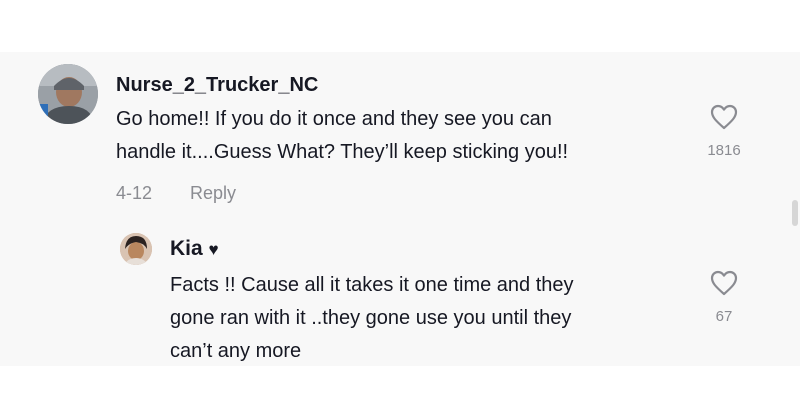 The height and width of the screenshot is (418, 800). Describe the element at coordinates (186, 248) in the screenshot. I see `reply-username-text: Kia` at that location.